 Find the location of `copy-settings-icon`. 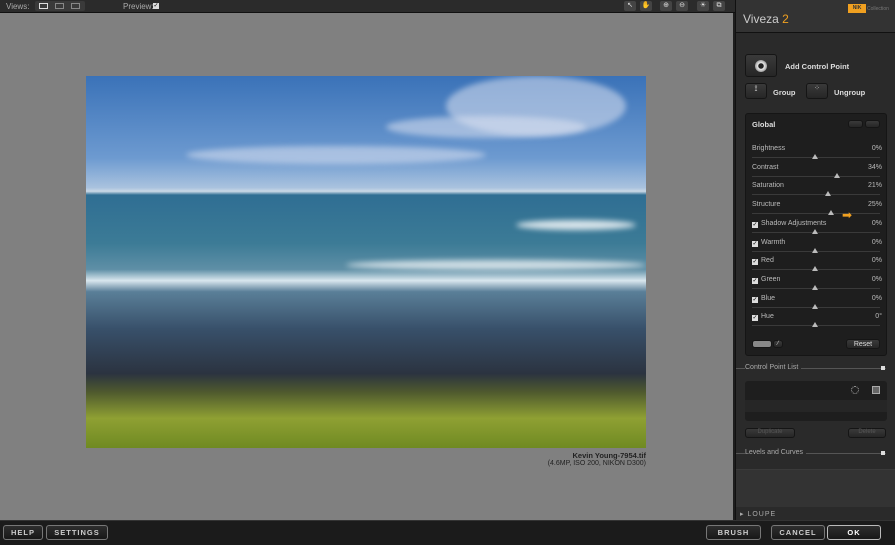

copy-settings-icon is located at coordinates (855, 124).